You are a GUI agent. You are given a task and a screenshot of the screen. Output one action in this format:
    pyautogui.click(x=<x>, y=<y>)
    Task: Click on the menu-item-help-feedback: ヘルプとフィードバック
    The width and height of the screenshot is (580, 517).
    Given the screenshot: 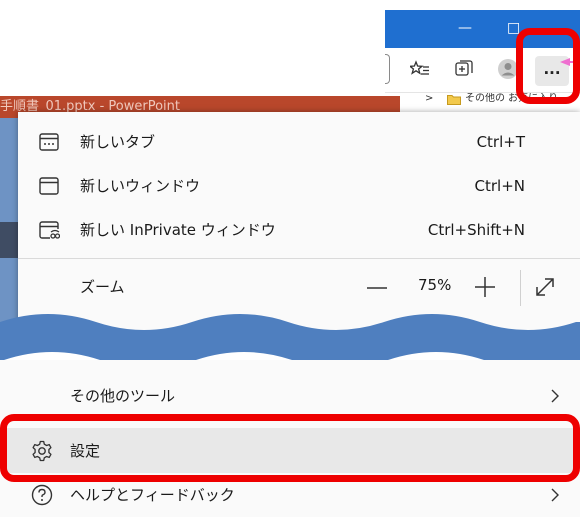 What is the action you would take?
    pyautogui.click(x=152, y=495)
    